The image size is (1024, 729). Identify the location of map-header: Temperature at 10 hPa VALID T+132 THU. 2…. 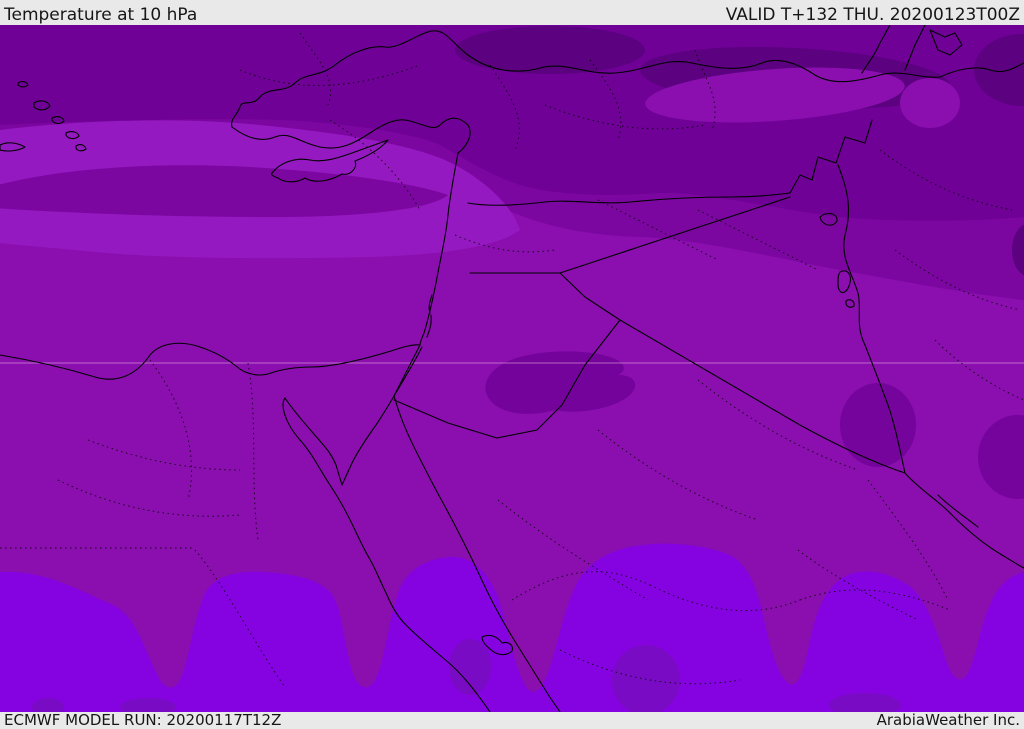
(512, 12).